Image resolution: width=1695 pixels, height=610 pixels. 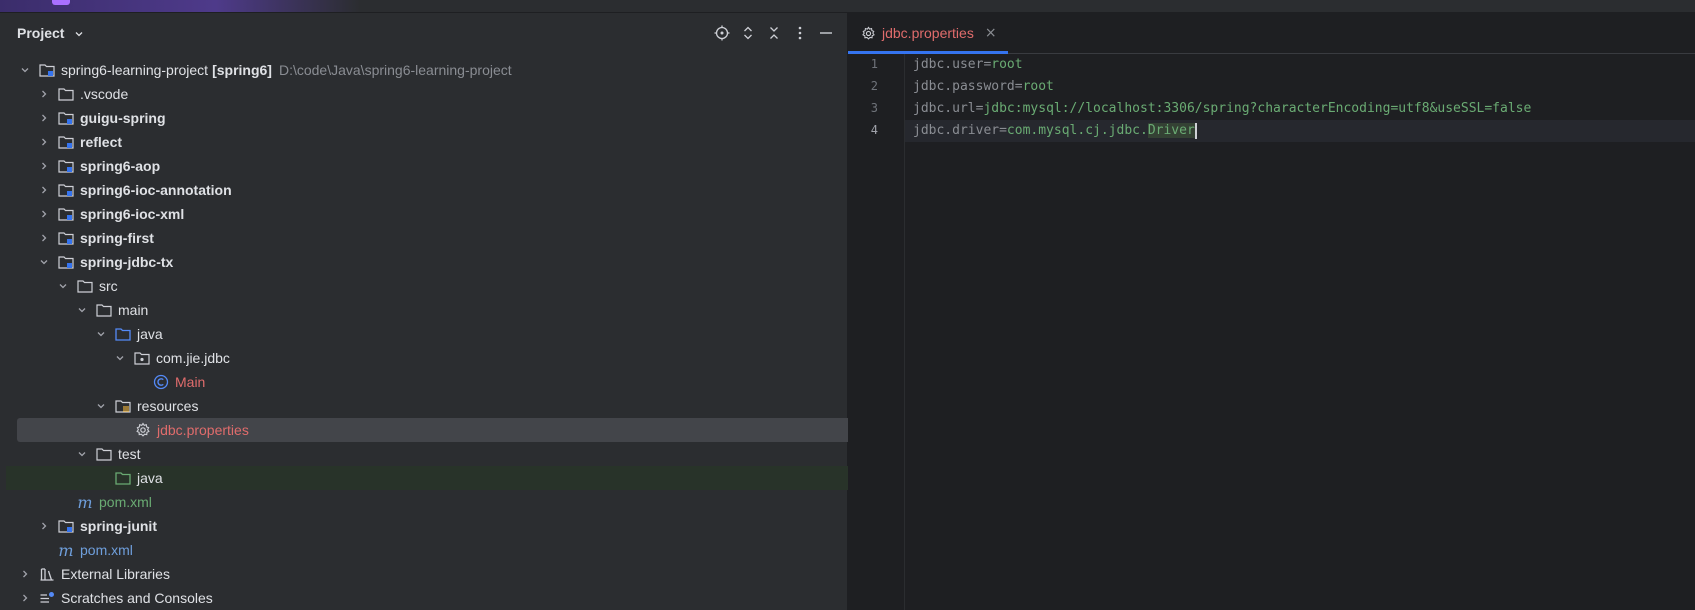 What do you see at coordinates (1300, 131) in the screenshot?
I see `code-line-current: jdbc.driver=com.mysql.cj.jdbc.Driver` at bounding box center [1300, 131].